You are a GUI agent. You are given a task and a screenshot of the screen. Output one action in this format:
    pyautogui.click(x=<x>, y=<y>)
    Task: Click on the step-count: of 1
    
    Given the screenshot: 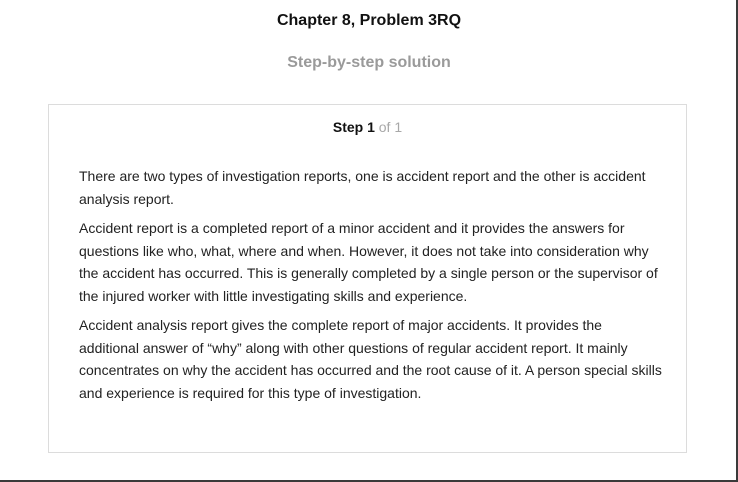 What is the action you would take?
    pyautogui.click(x=390, y=127)
    